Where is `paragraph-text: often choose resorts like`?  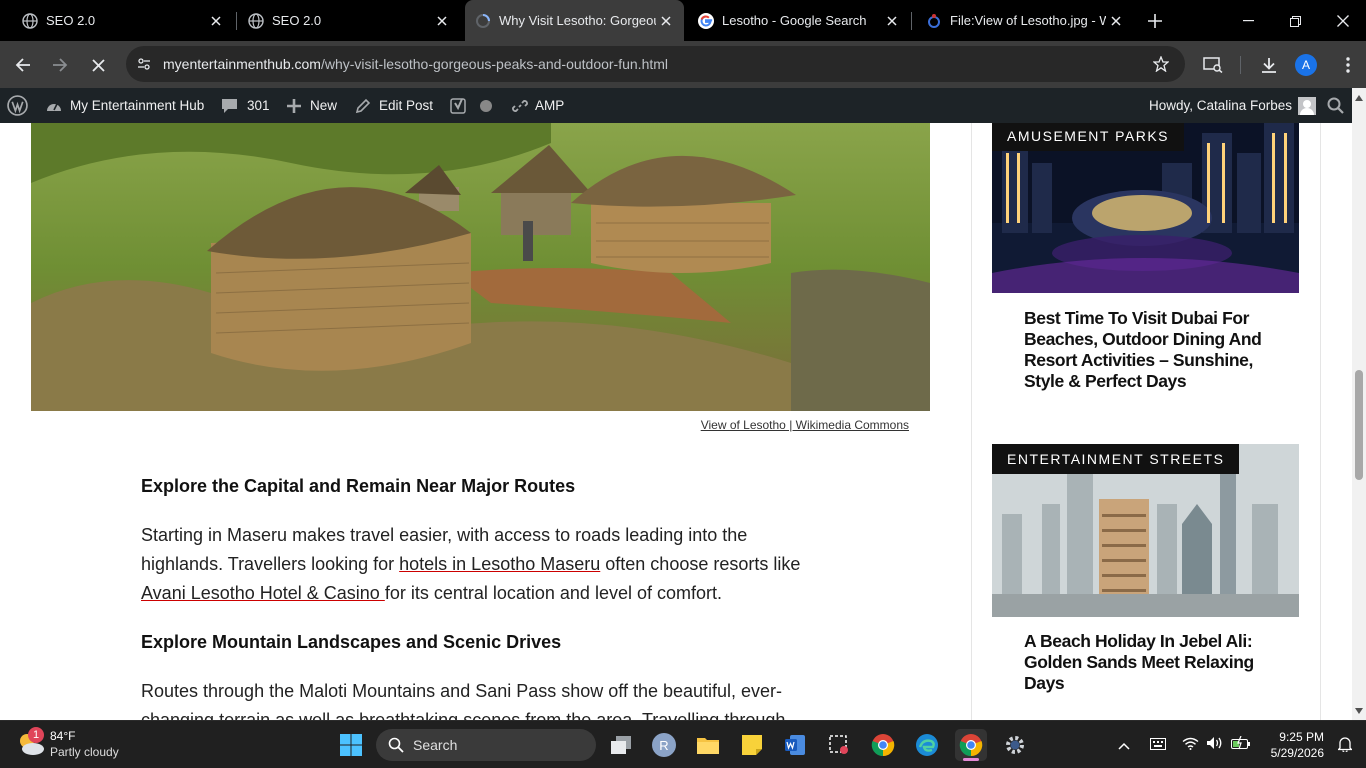
paragraph-text: often choose resorts like is located at coordinates (700, 564).